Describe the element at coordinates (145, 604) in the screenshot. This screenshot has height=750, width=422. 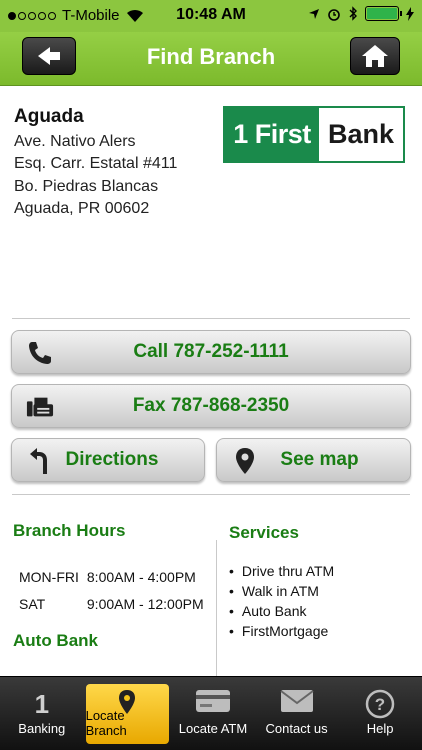
I see `hours-time: 9:00AM - 12:00PM` at that location.